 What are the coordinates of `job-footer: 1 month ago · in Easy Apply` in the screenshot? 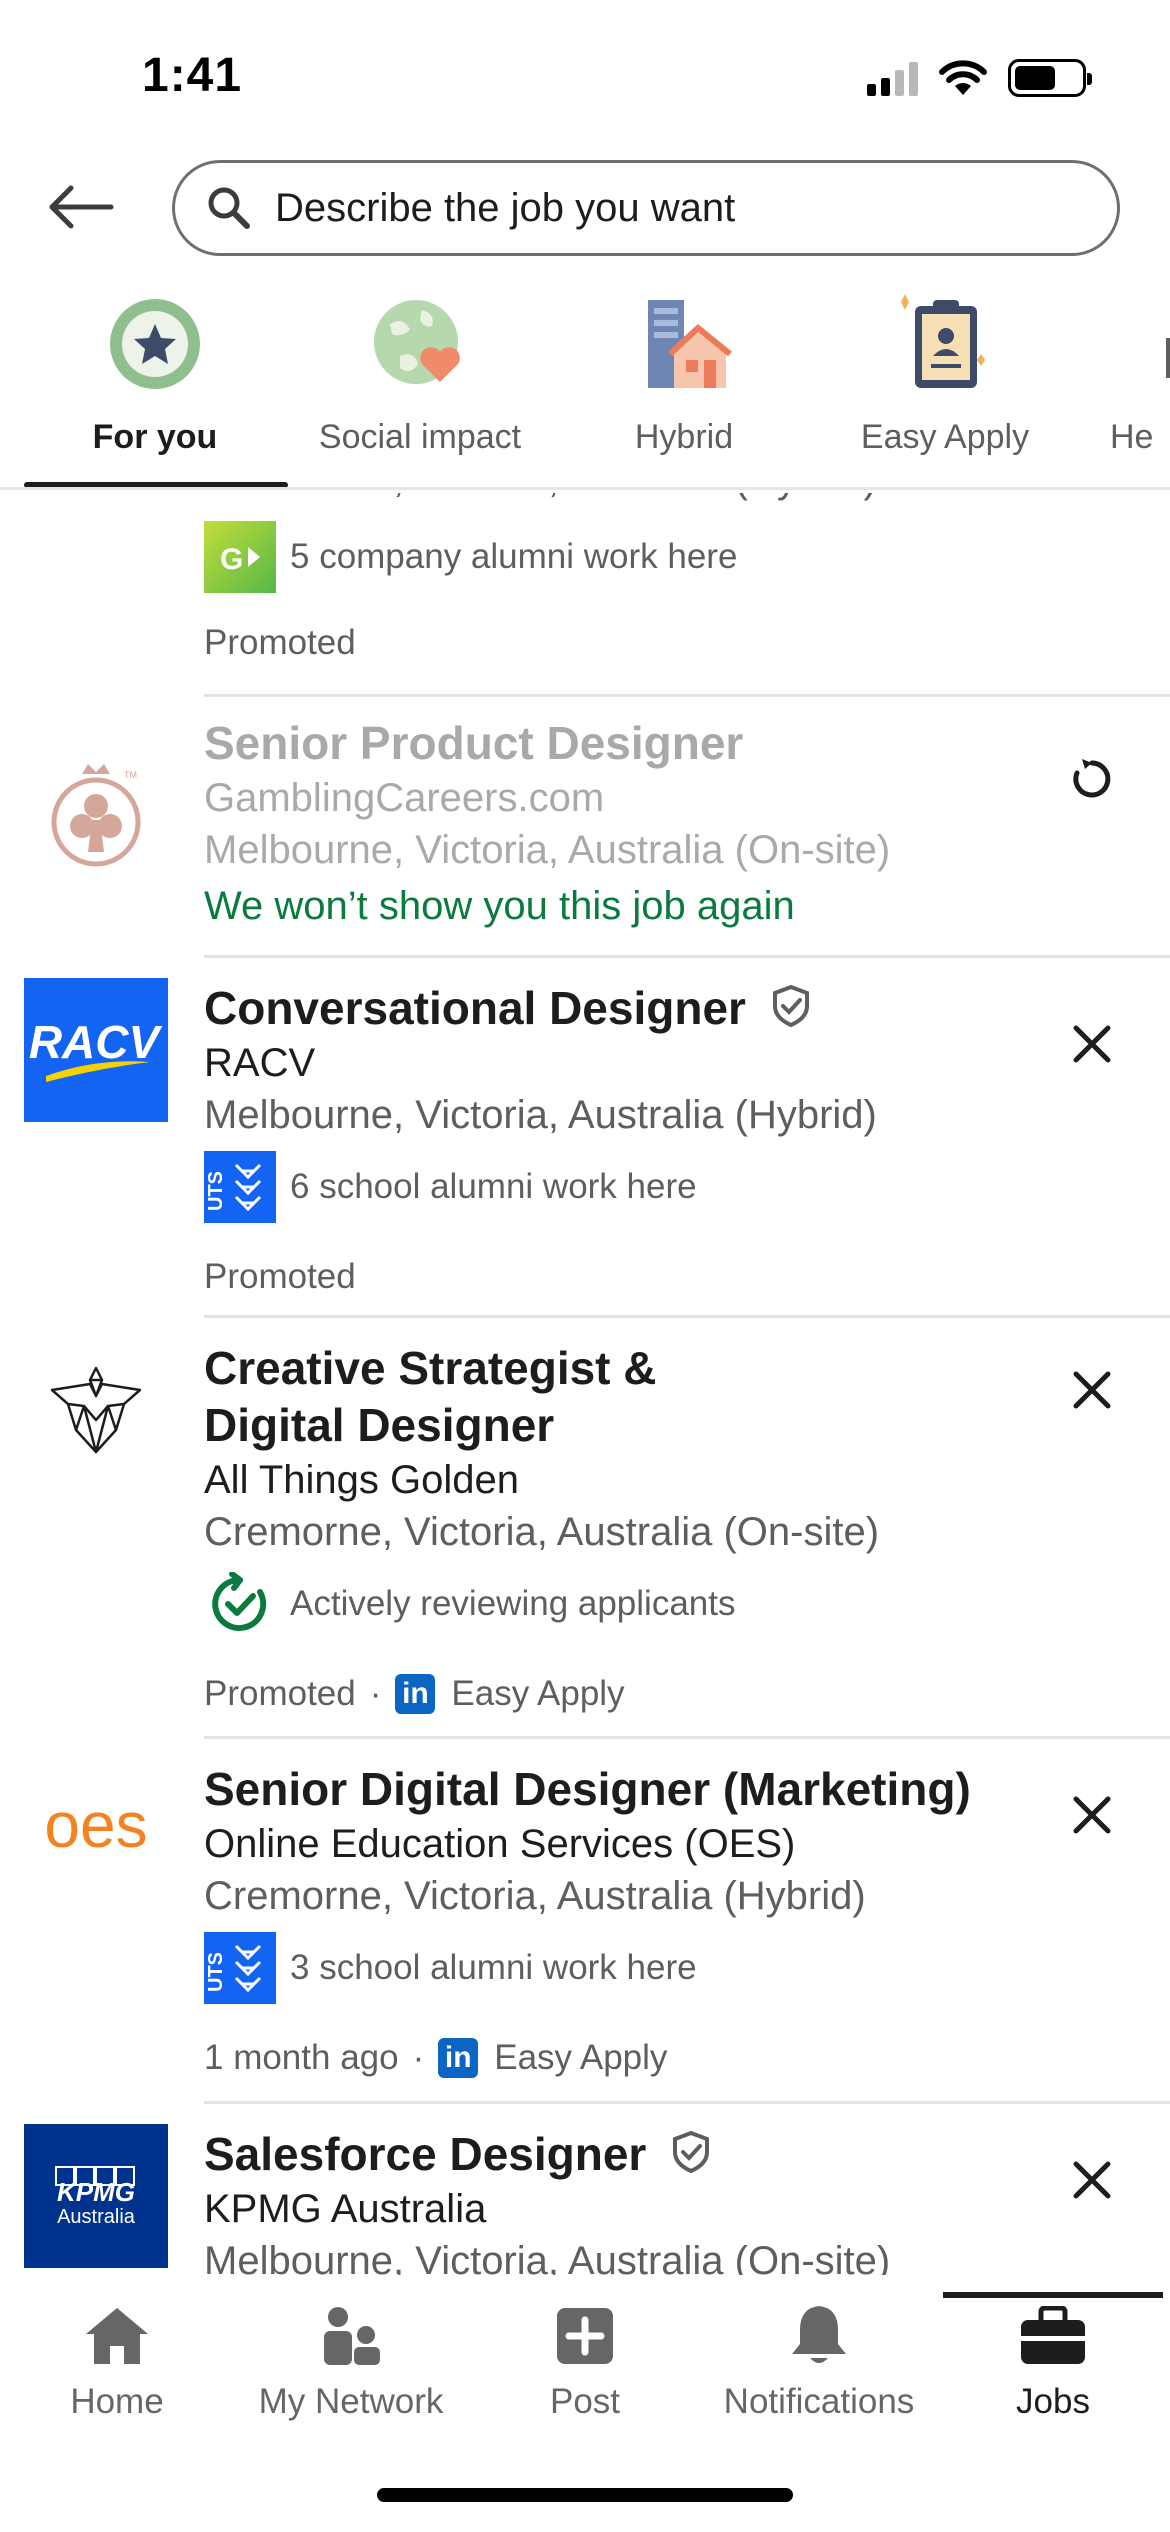 It's located at (612, 2058).